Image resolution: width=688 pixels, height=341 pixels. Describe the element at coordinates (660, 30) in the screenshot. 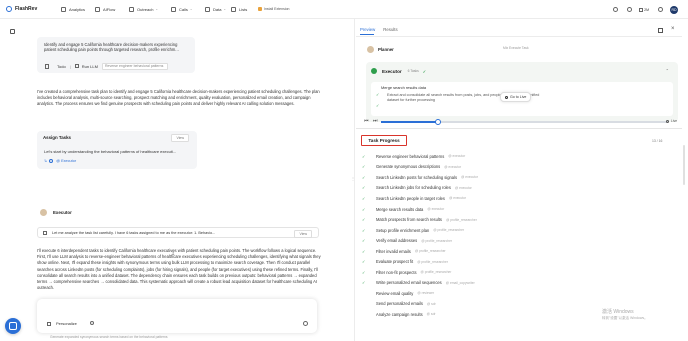

I see `expand-icon` at that location.